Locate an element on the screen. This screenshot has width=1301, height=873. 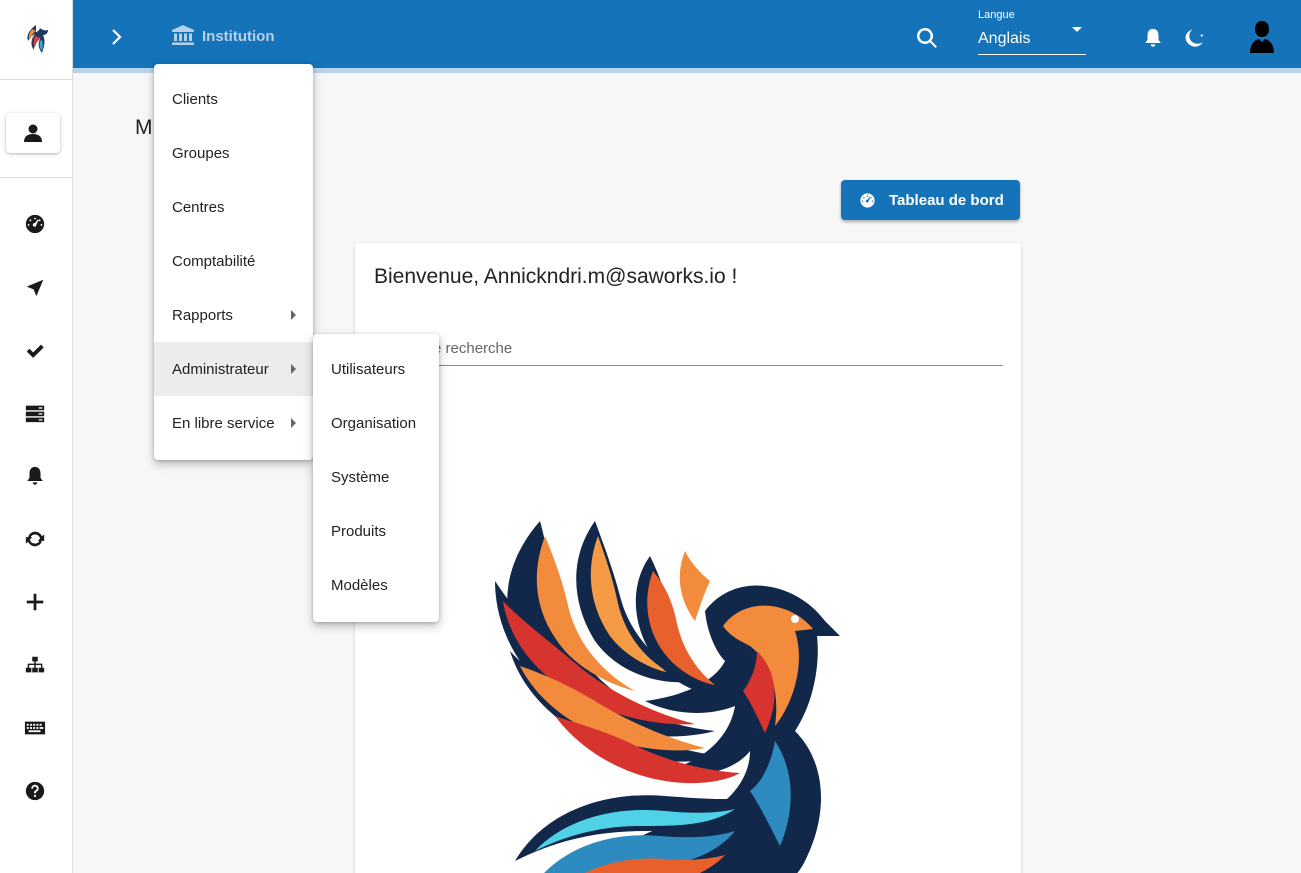
submenu-item-label: Organisation is located at coordinates (374, 423).